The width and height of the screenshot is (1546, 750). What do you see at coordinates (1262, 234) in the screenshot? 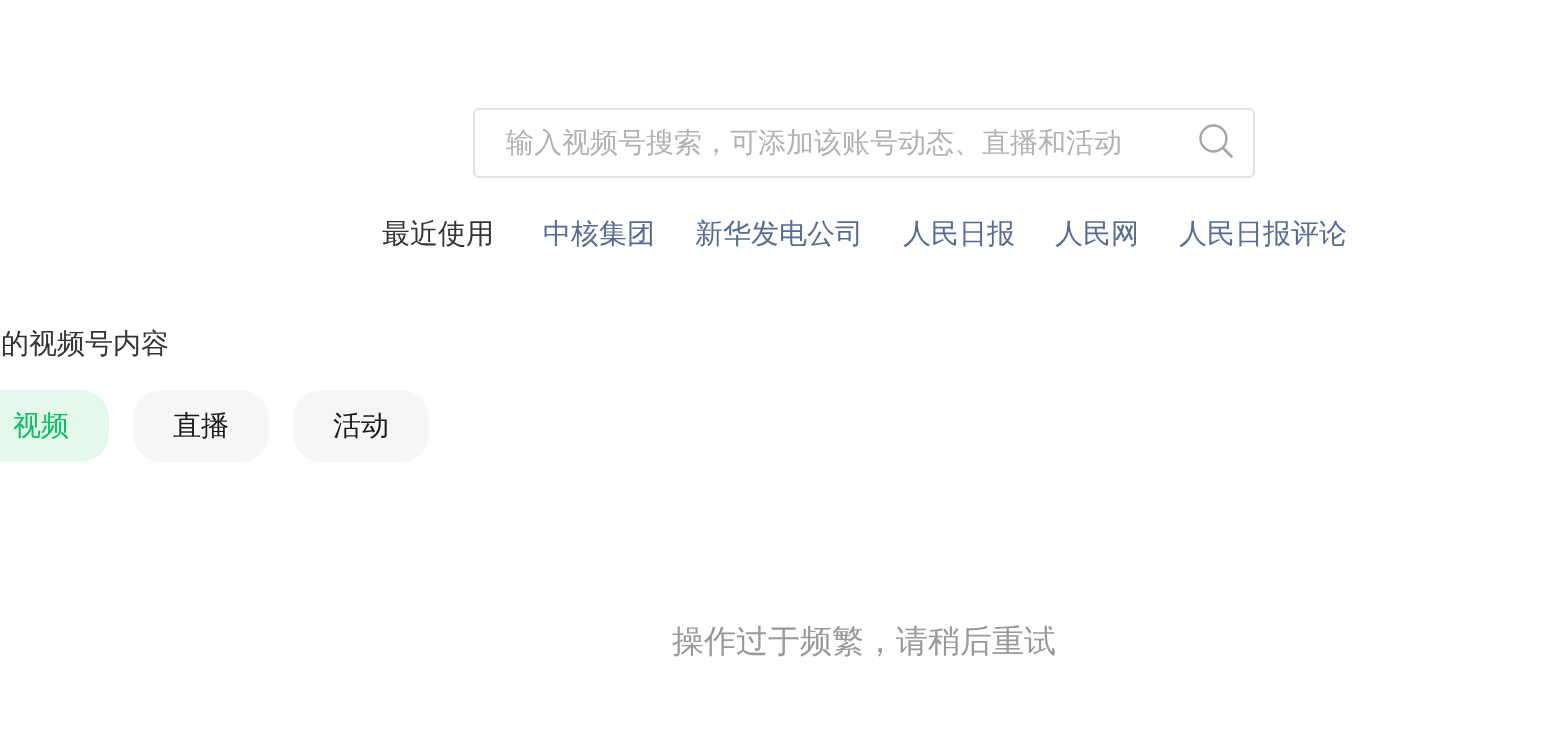
I see `recent-account-link: 人民日报评论` at bounding box center [1262, 234].